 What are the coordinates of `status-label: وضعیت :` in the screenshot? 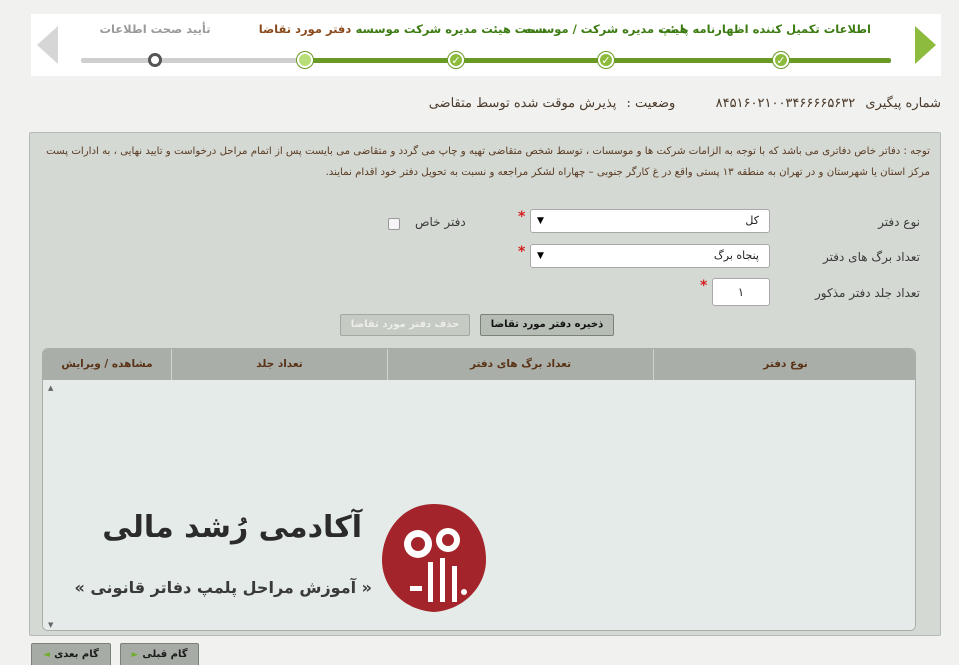 It's located at (651, 103).